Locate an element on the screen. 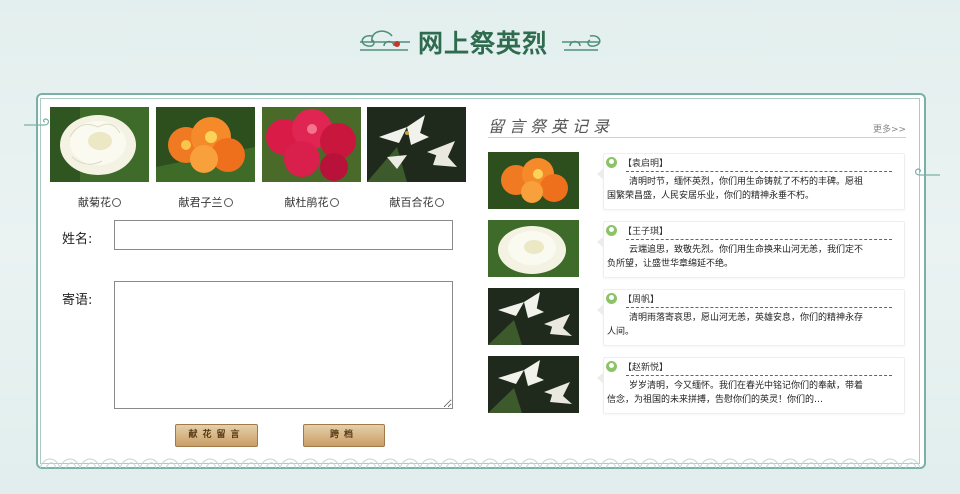 The width and height of the screenshot is (960, 494). flower-label: 献君子兰 is located at coordinates (200, 202).